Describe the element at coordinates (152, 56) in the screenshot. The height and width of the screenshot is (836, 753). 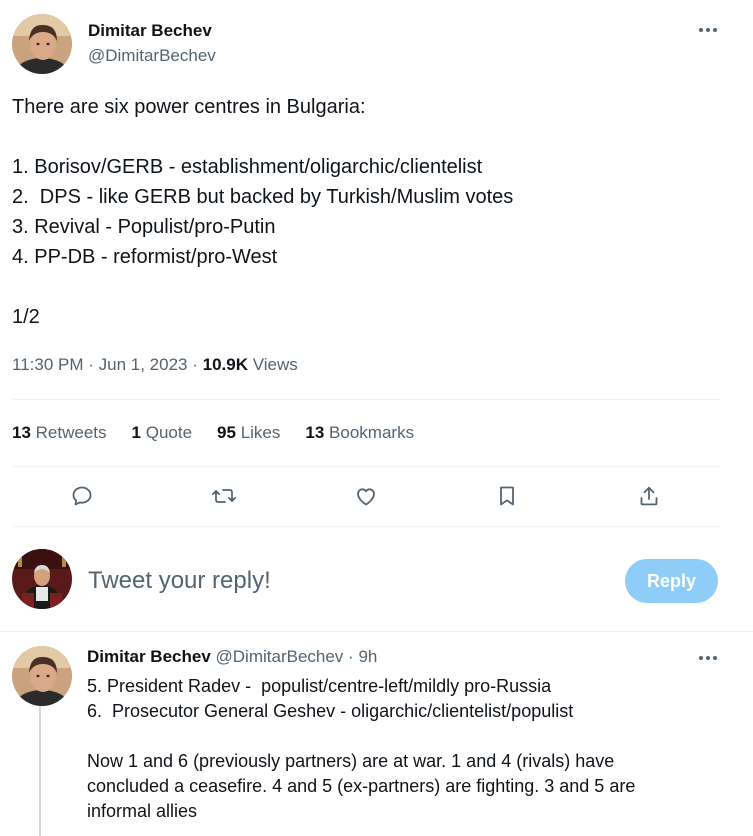
I see `author-handle: @DimitarBechev` at that location.